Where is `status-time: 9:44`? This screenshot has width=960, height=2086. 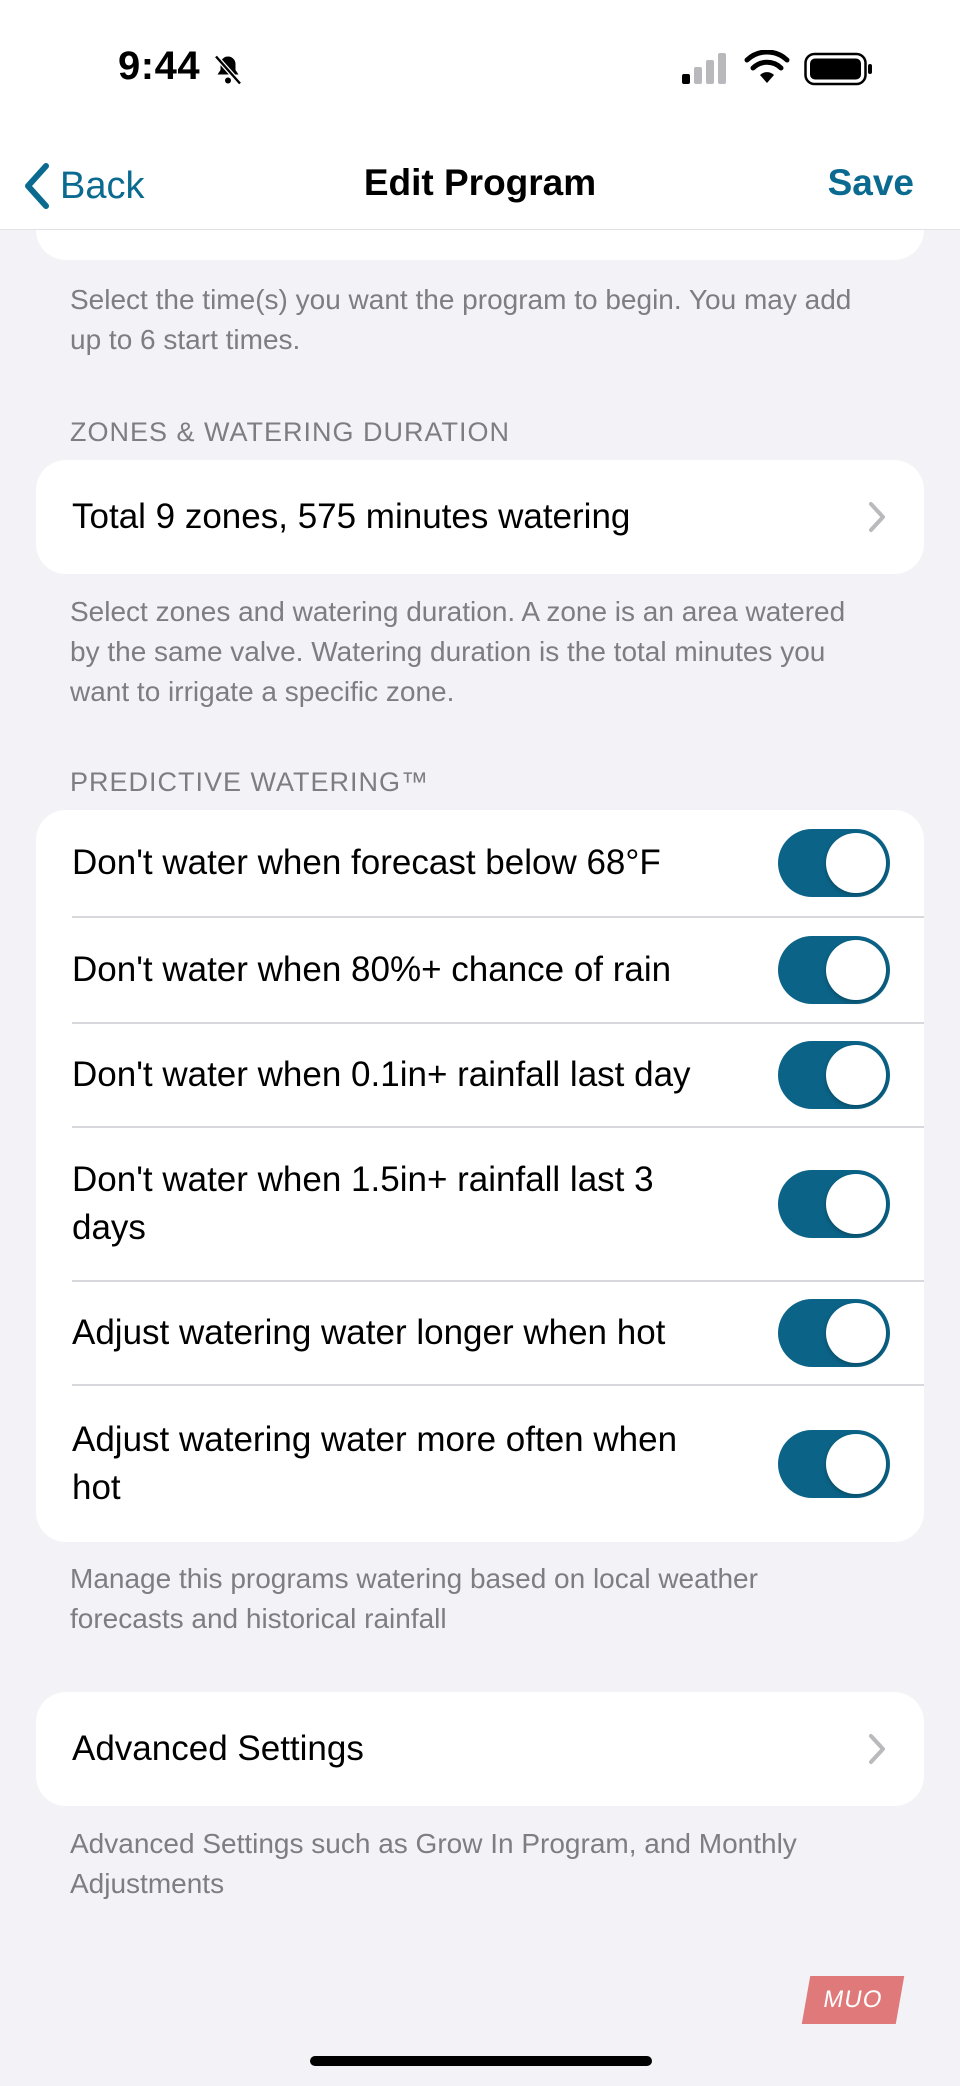 status-time: 9:44 is located at coordinates (159, 66).